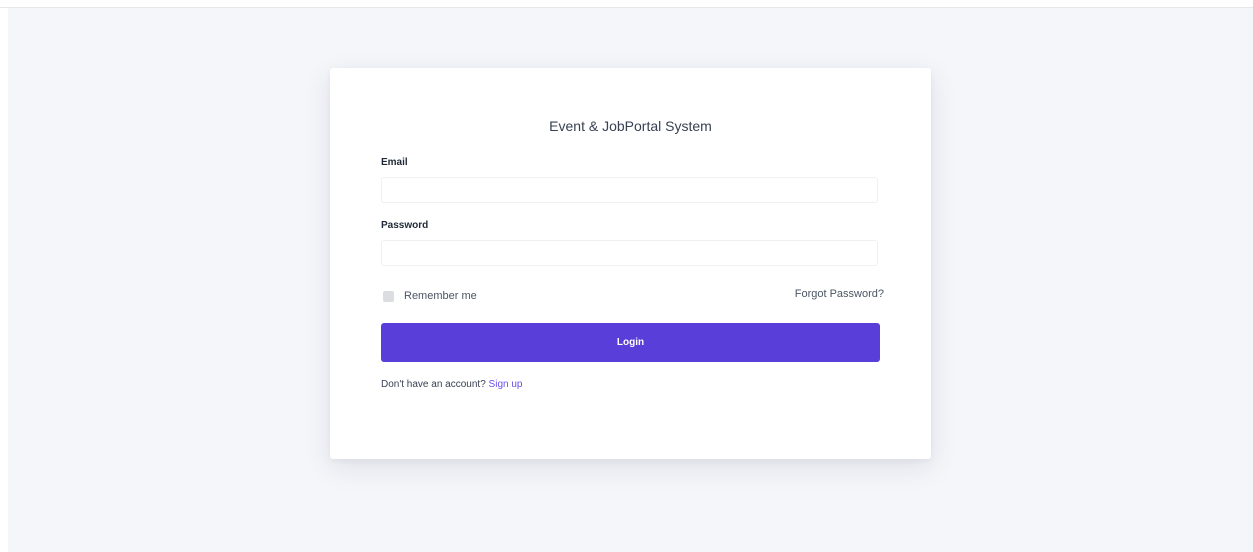 The width and height of the screenshot is (1253, 552). What do you see at coordinates (626, 4) in the screenshot?
I see `top-bar` at bounding box center [626, 4].